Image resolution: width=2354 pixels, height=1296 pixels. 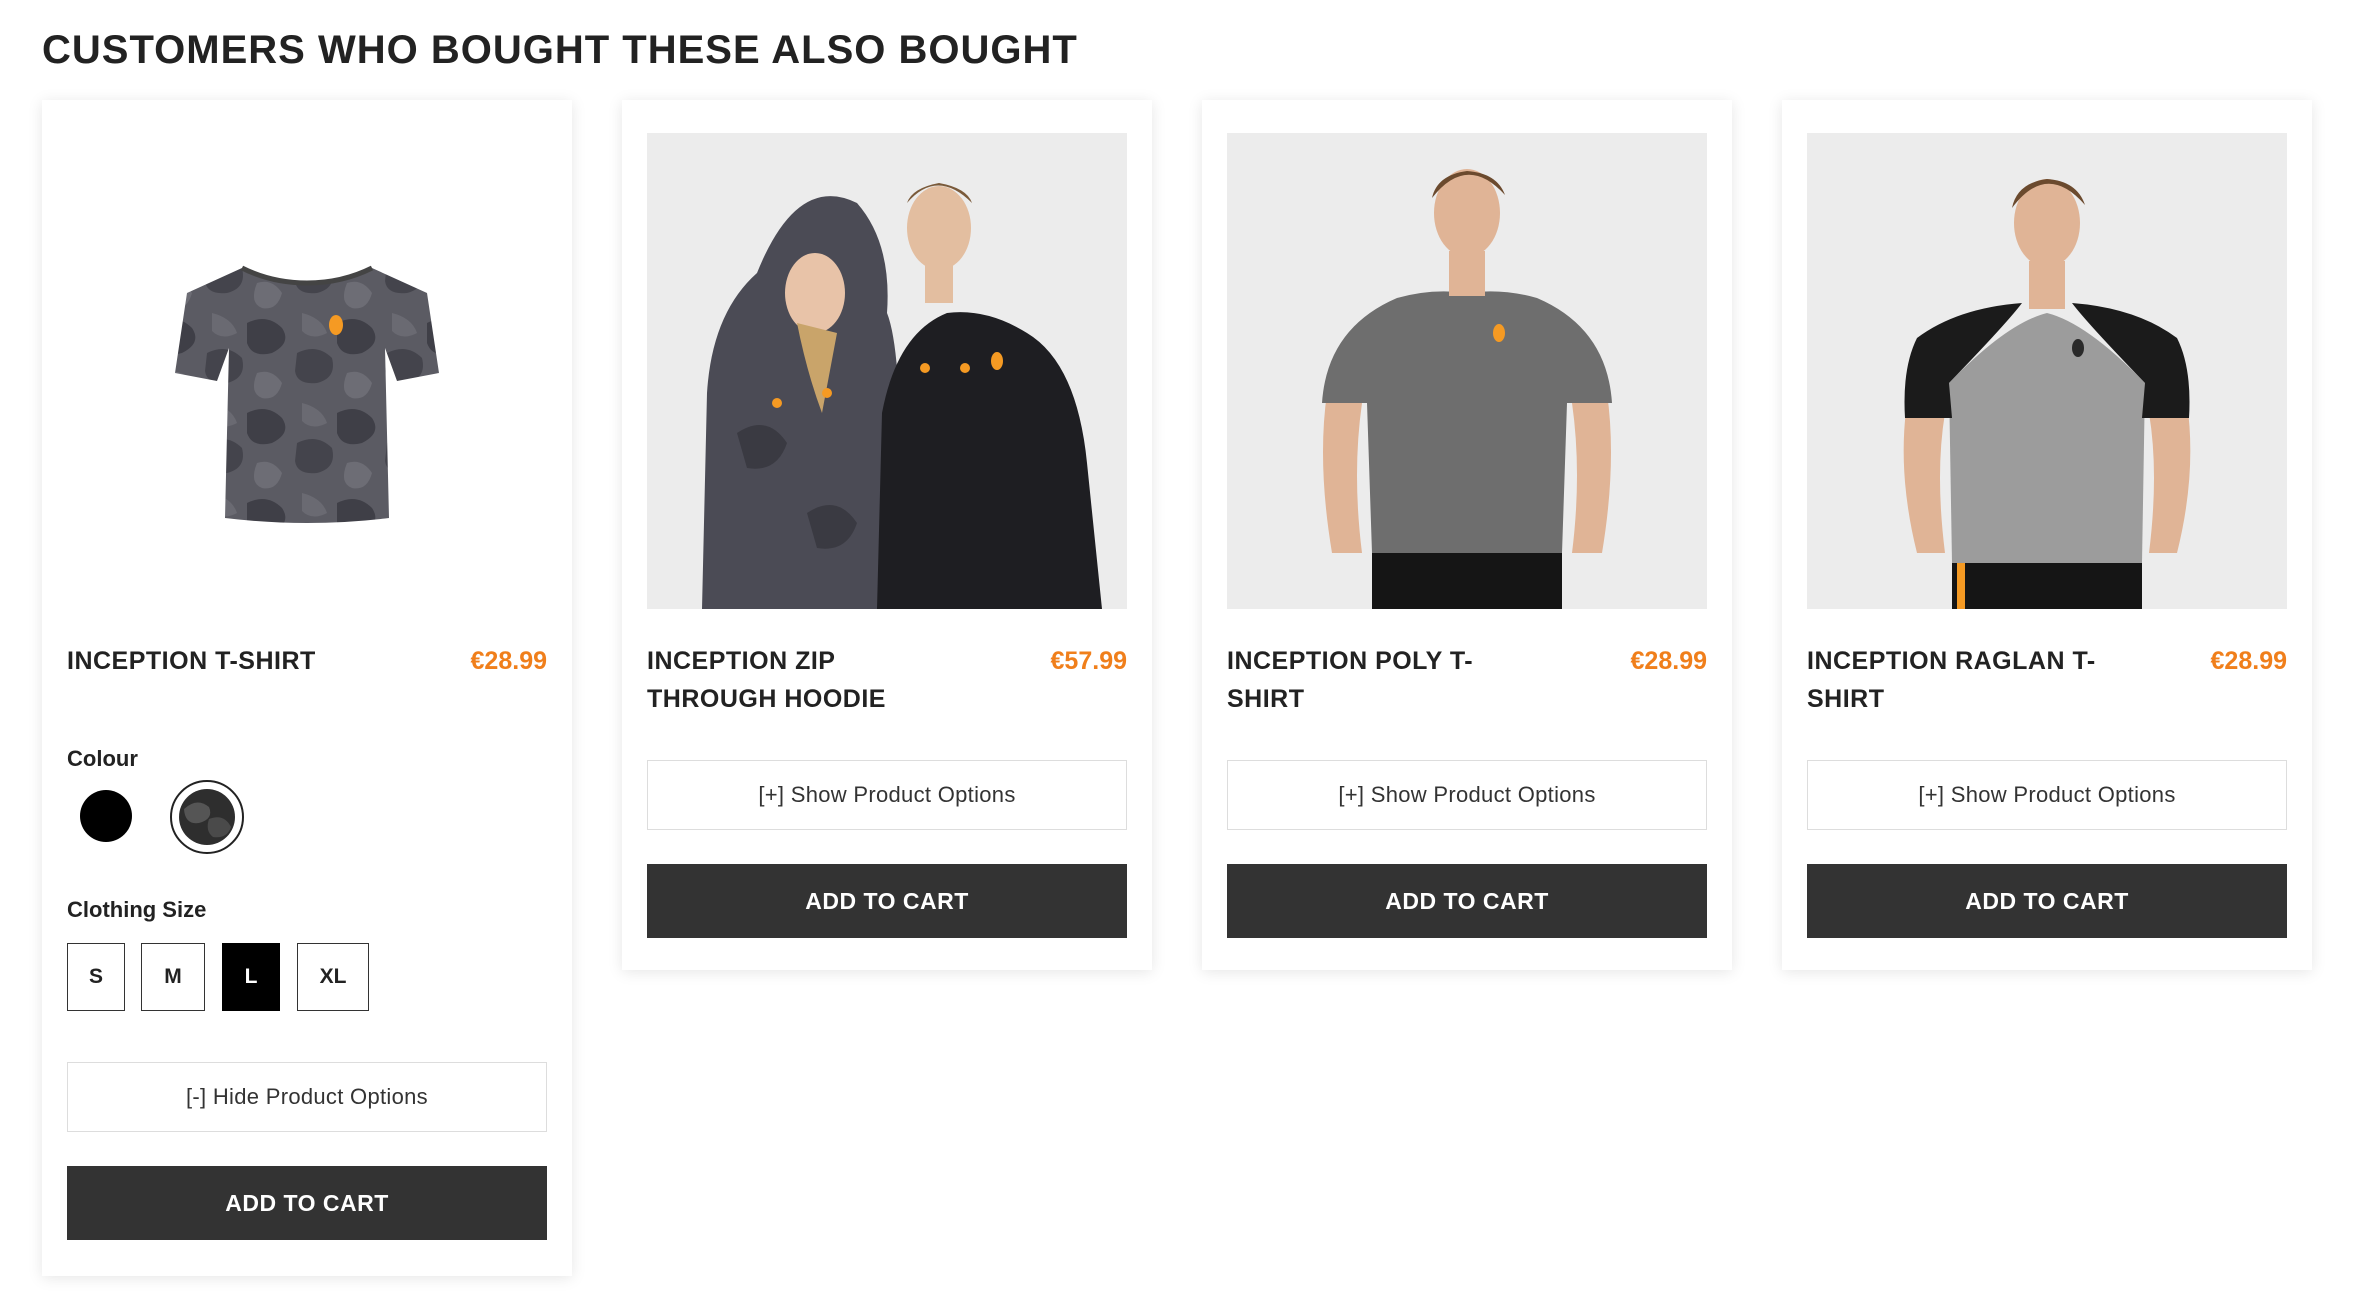 What do you see at coordinates (333, 977) in the screenshot?
I see `size-option-xl: XL` at bounding box center [333, 977].